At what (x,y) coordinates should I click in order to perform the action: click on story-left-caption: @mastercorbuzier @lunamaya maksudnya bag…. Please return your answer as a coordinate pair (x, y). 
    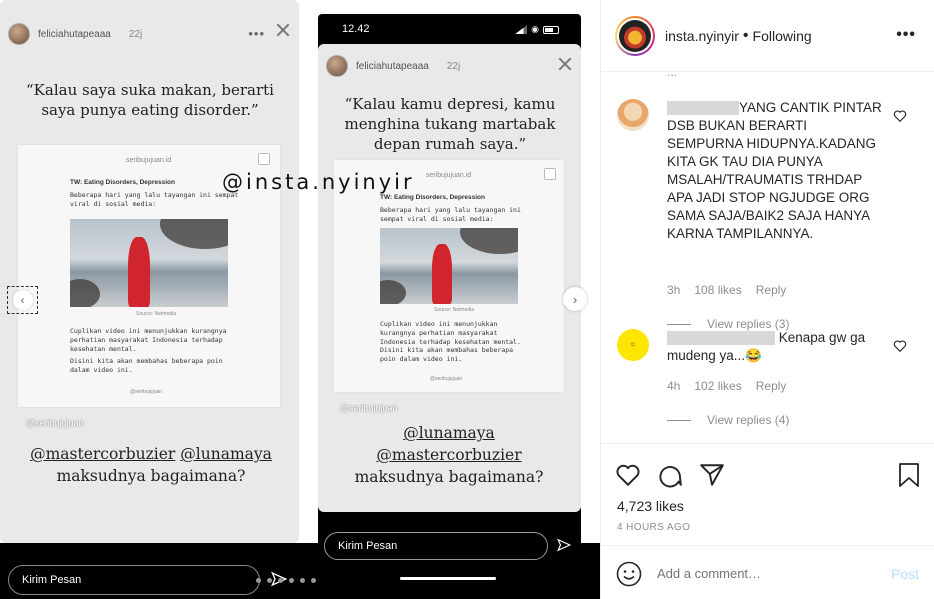
    Looking at the image, I should click on (151, 465).